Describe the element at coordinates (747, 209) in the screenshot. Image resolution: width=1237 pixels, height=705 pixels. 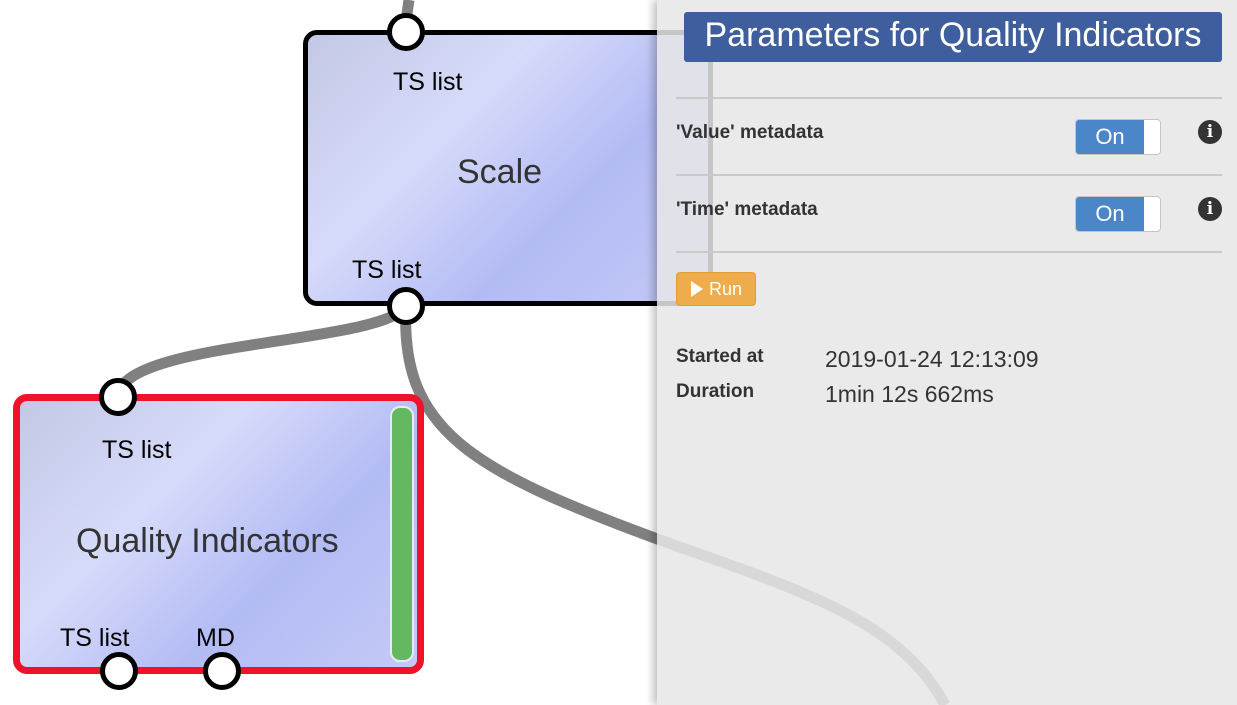
I see `param-label-time-metadata: 'Time' metadata` at that location.